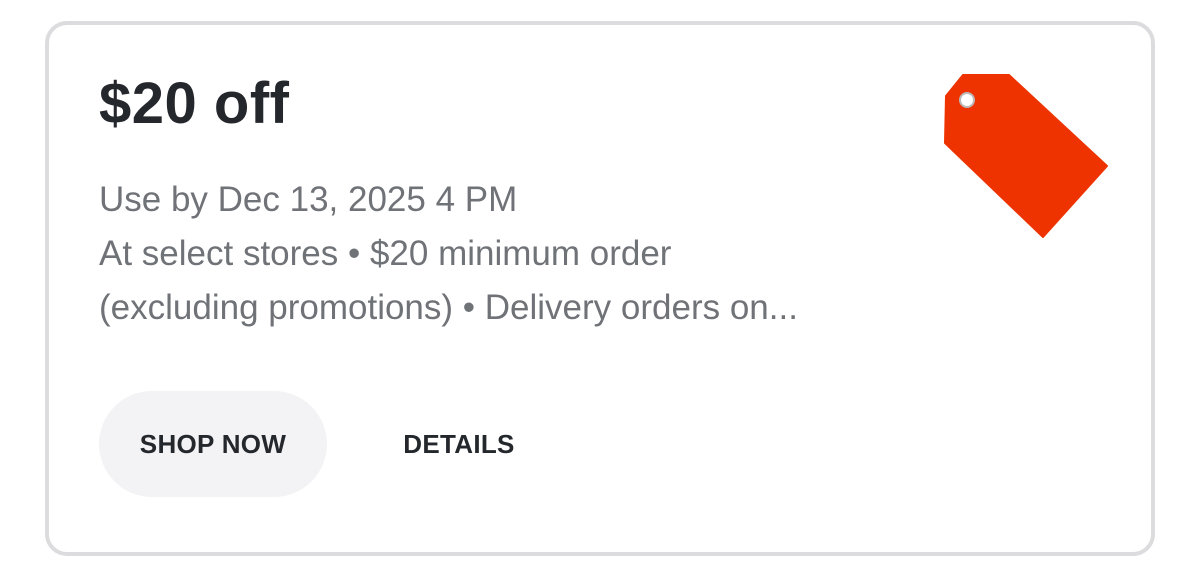 The height and width of the screenshot is (579, 1200). Describe the element at coordinates (1026, 156) in the screenshot. I see `price-tag-icon` at that location.